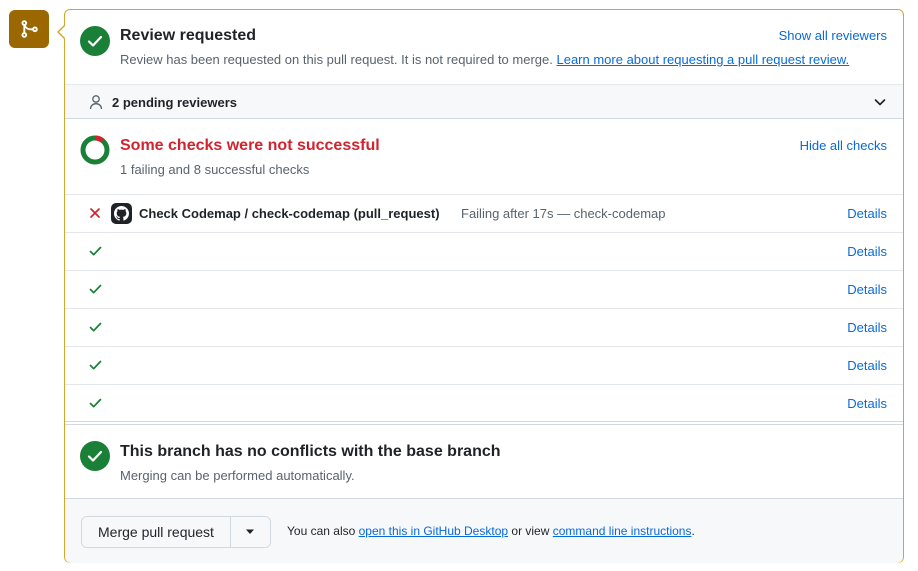  I want to click on merge-method-dropdown, so click(249, 532).